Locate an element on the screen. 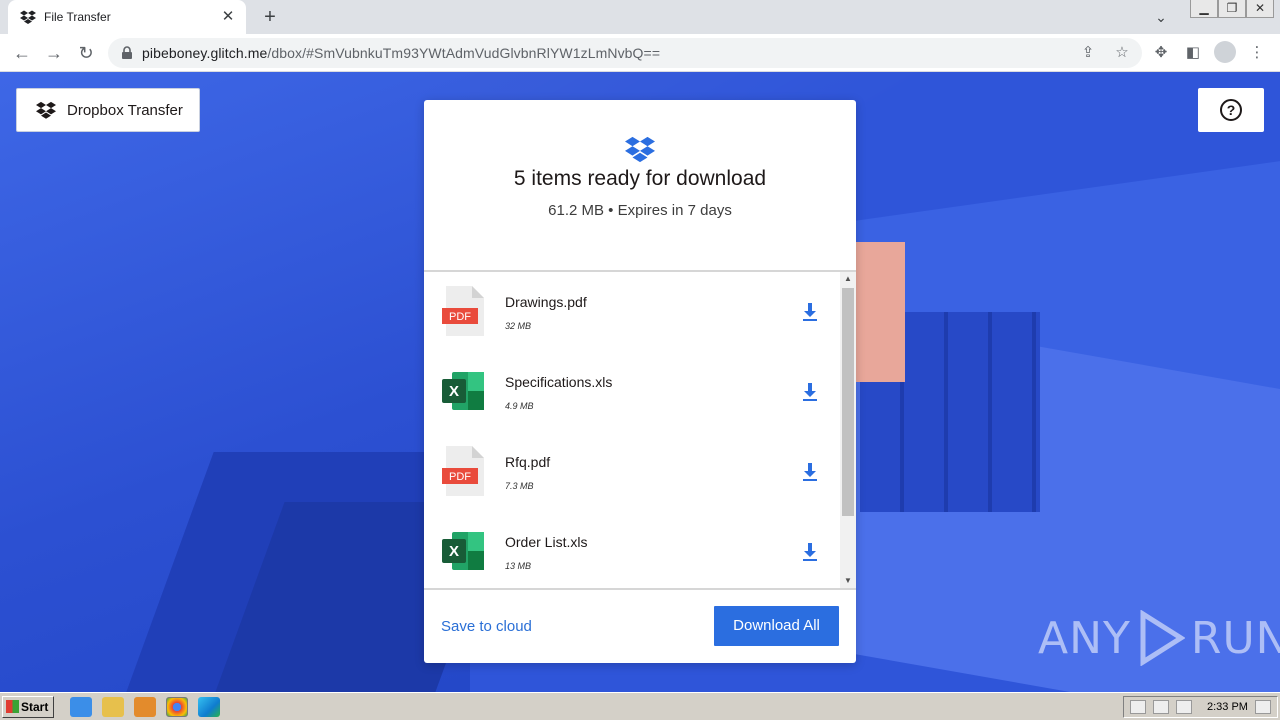 This screenshot has height=720, width=1280. tab-title: File Transfer is located at coordinates (77, 17).